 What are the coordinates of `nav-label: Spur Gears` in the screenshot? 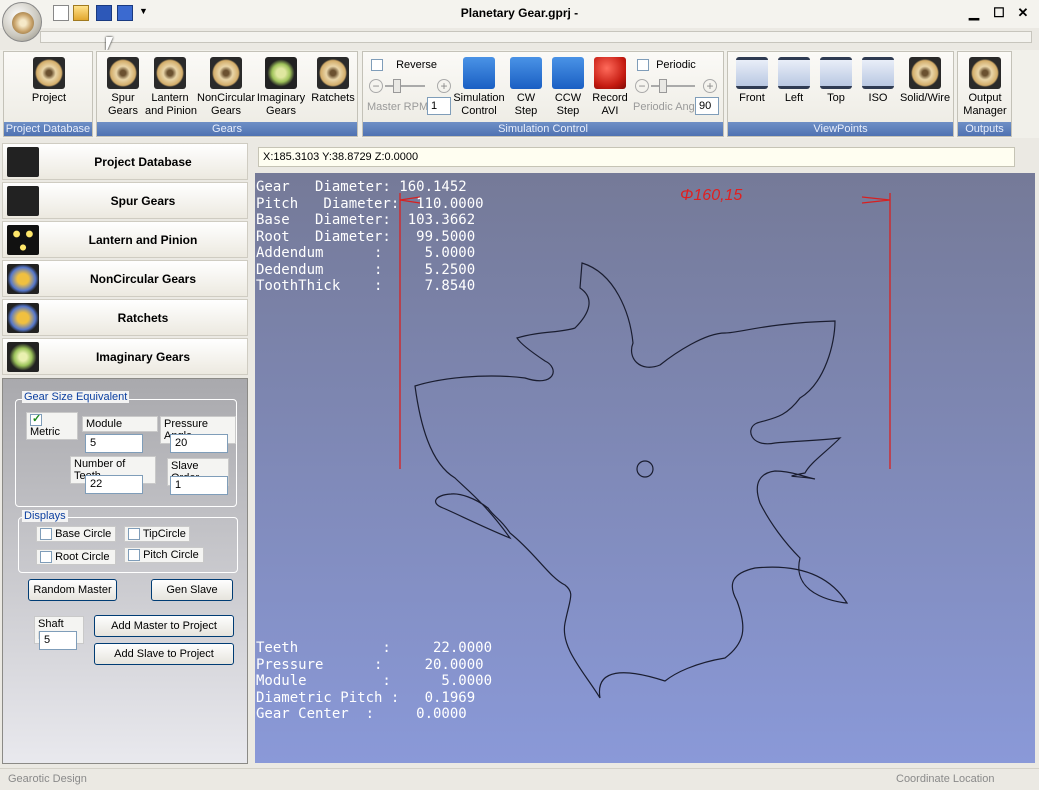 It's located at (143, 201).